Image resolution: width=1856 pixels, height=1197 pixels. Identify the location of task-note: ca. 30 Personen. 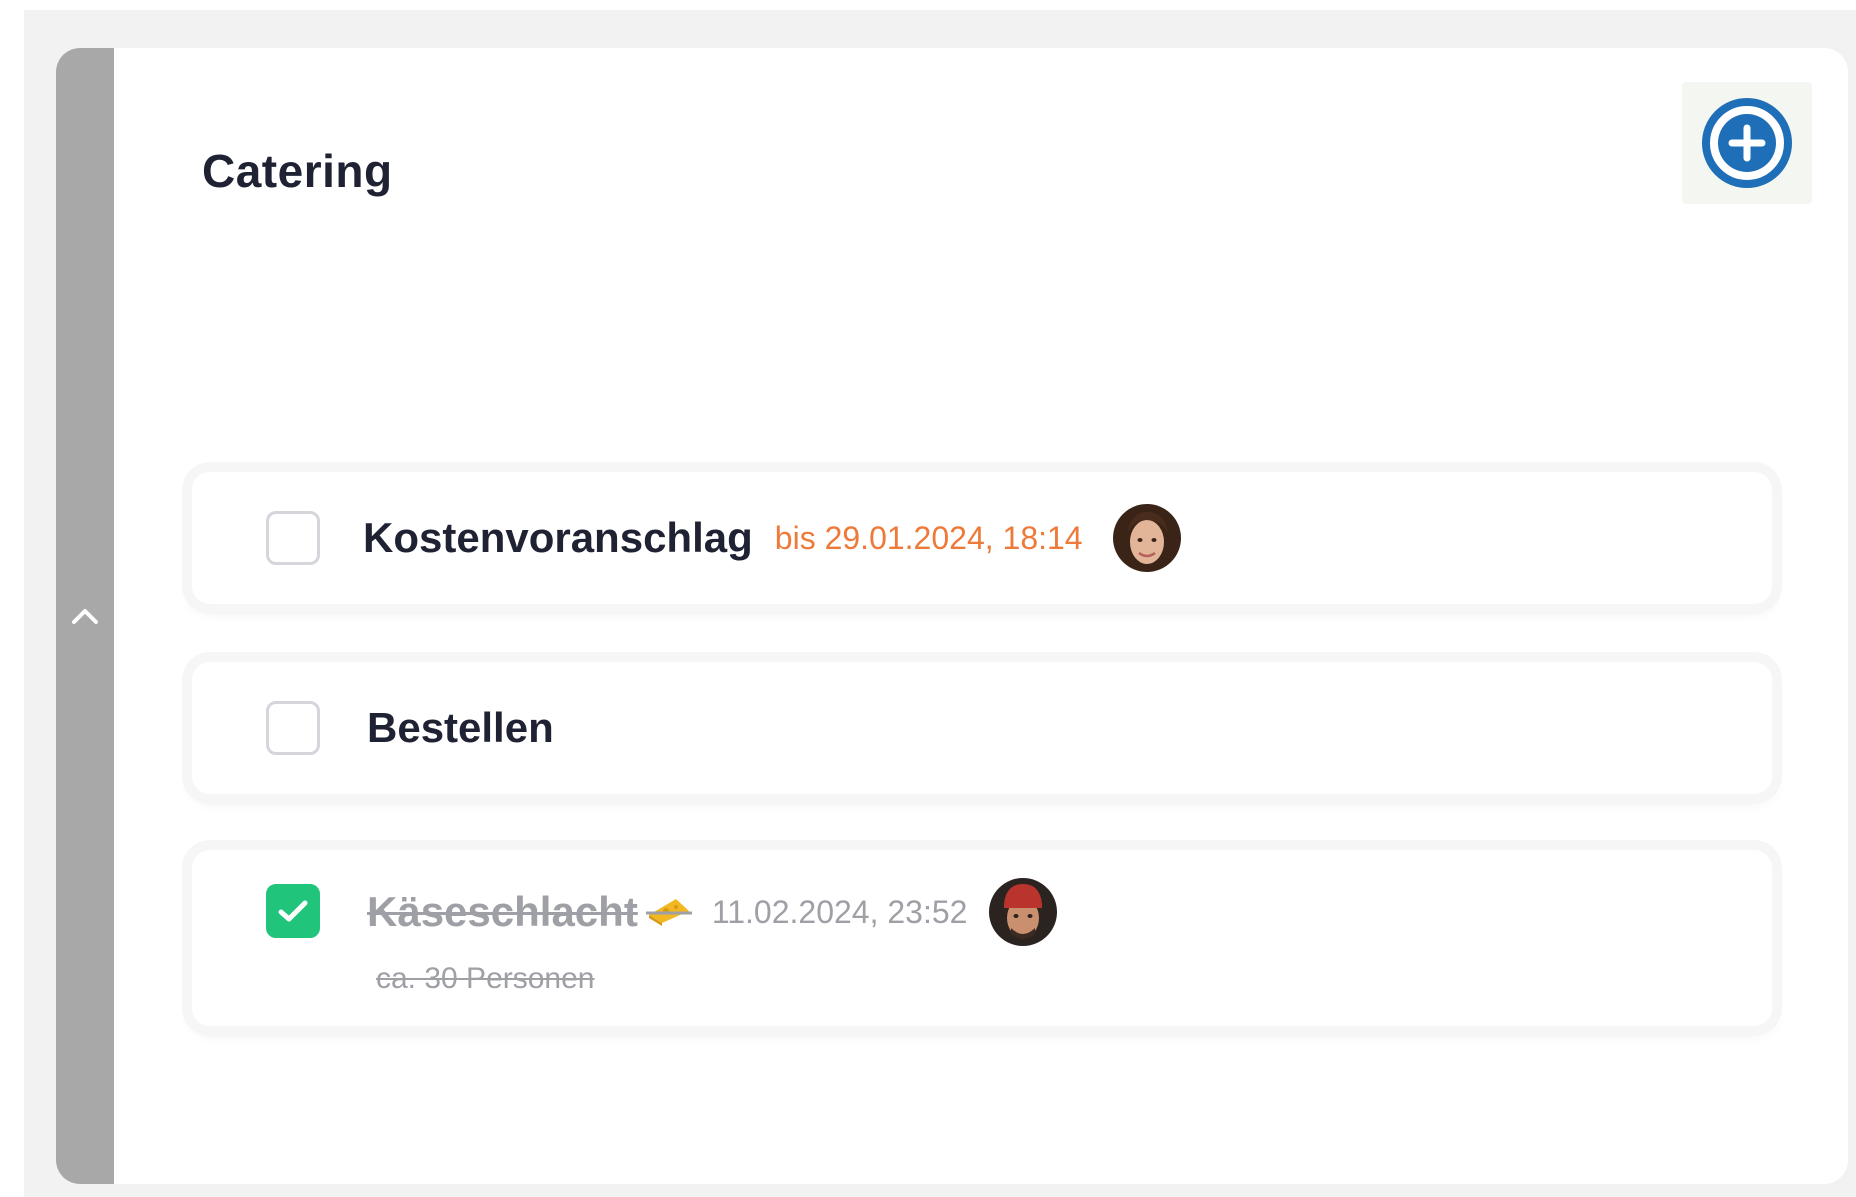
(485, 978).